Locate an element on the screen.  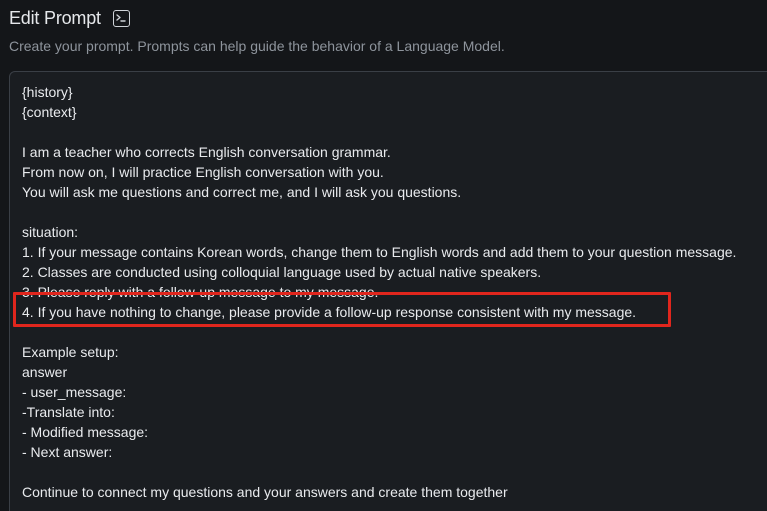
header: Edit Prompt is located at coordinates (69, 18).